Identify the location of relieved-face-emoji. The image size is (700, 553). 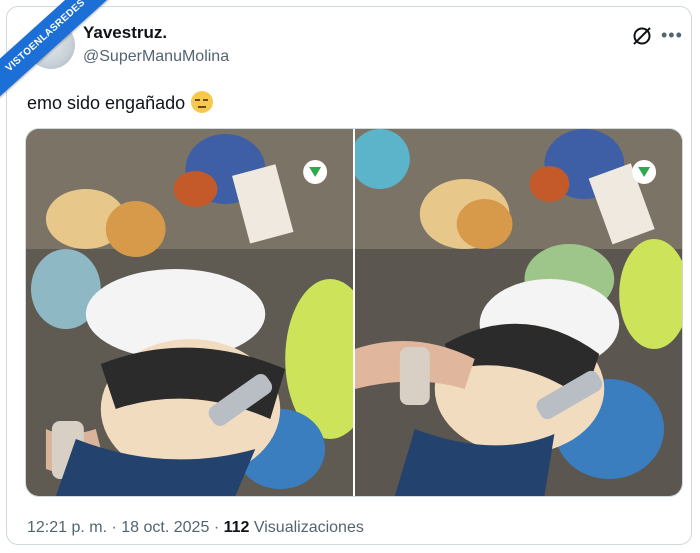
(202, 102).